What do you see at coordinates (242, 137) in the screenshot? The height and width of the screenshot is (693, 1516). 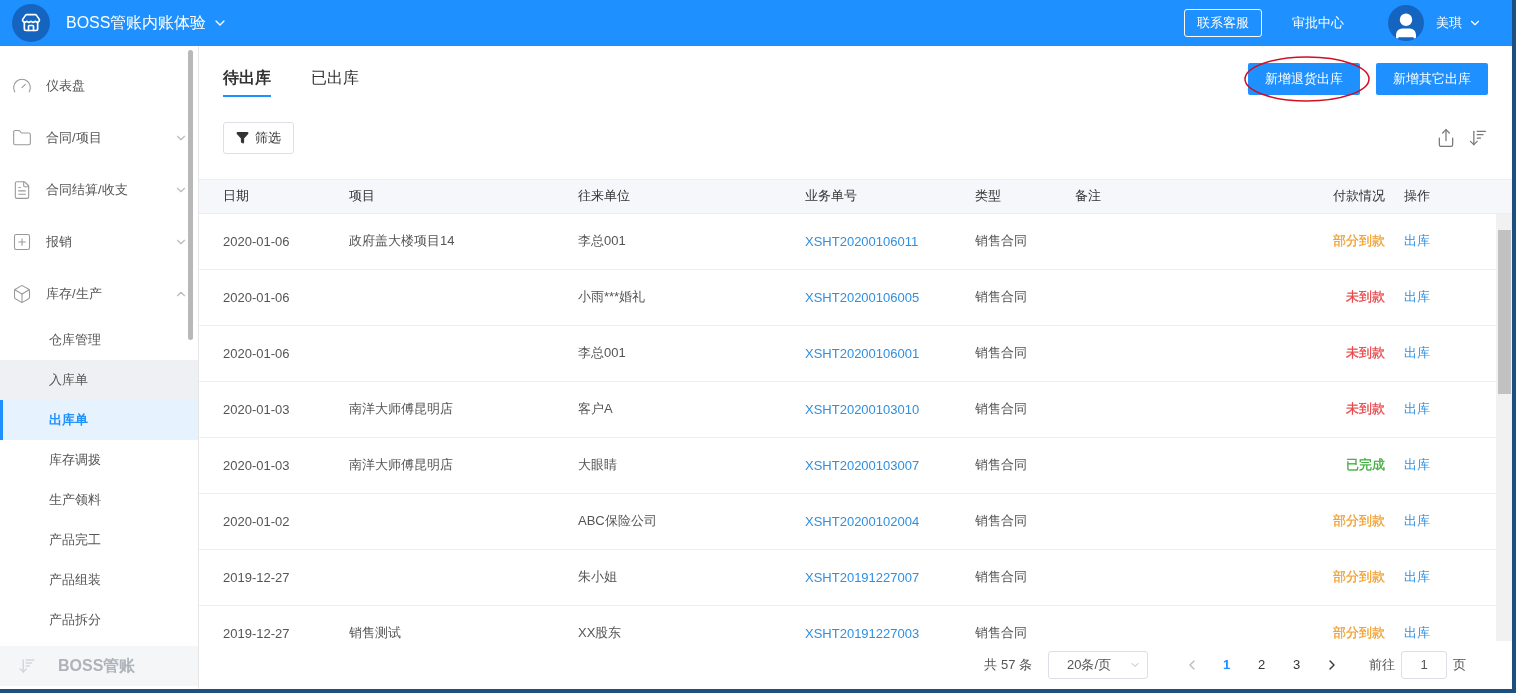 I see `filter-icon` at bounding box center [242, 137].